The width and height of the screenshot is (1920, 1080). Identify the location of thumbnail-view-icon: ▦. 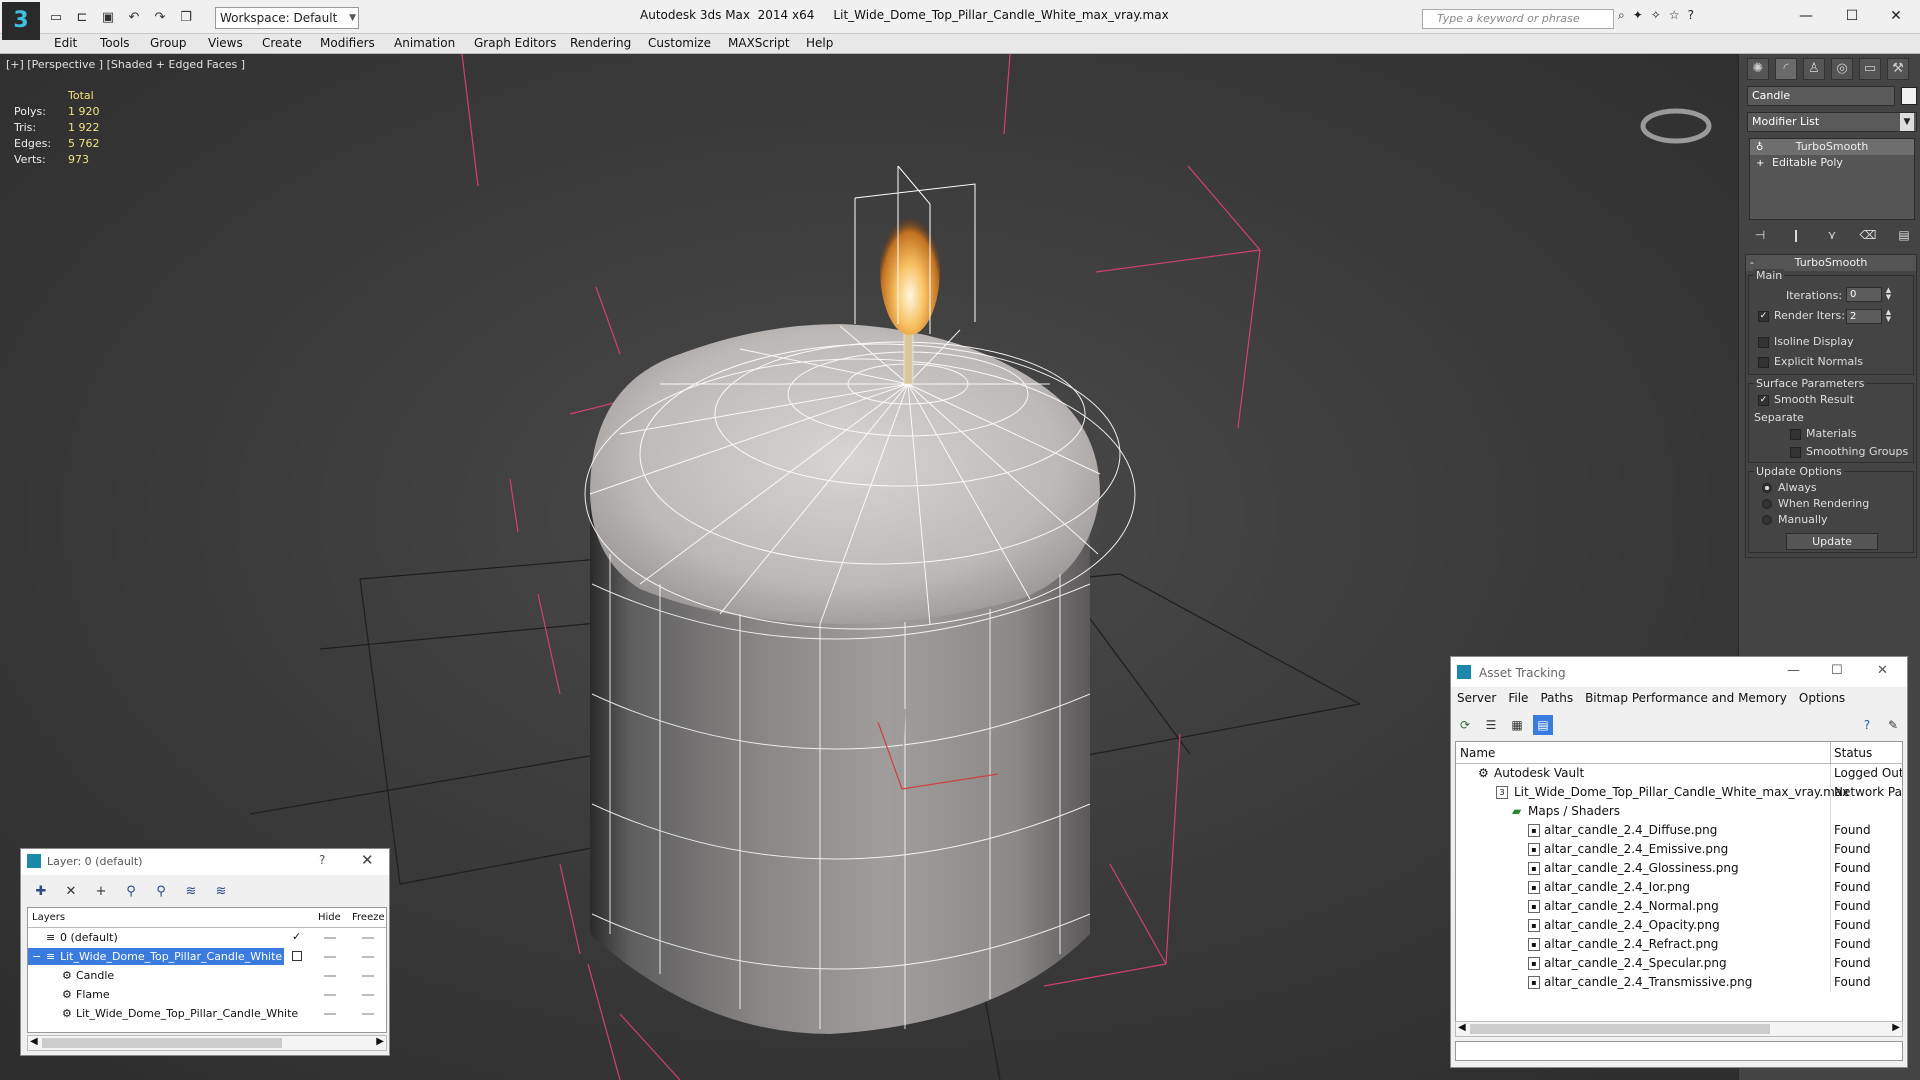
(1517, 725).